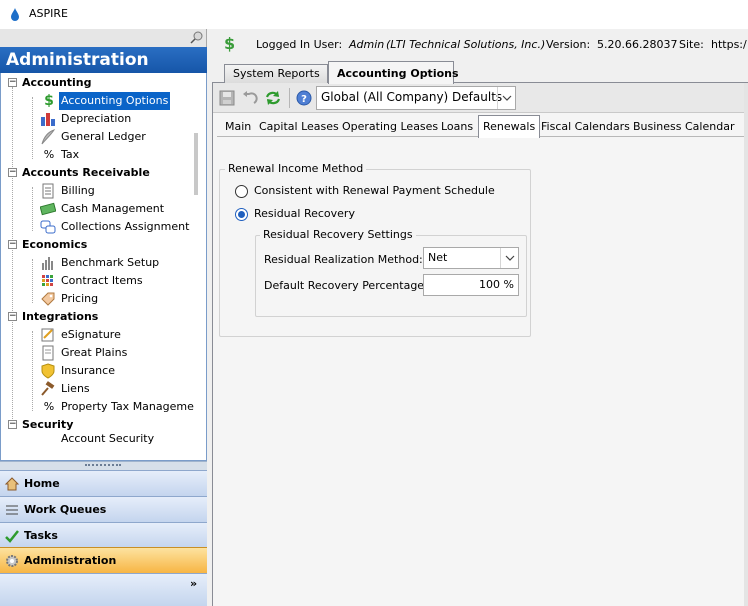  I want to click on tree-vertical-scrollbar, so click(196, 164).